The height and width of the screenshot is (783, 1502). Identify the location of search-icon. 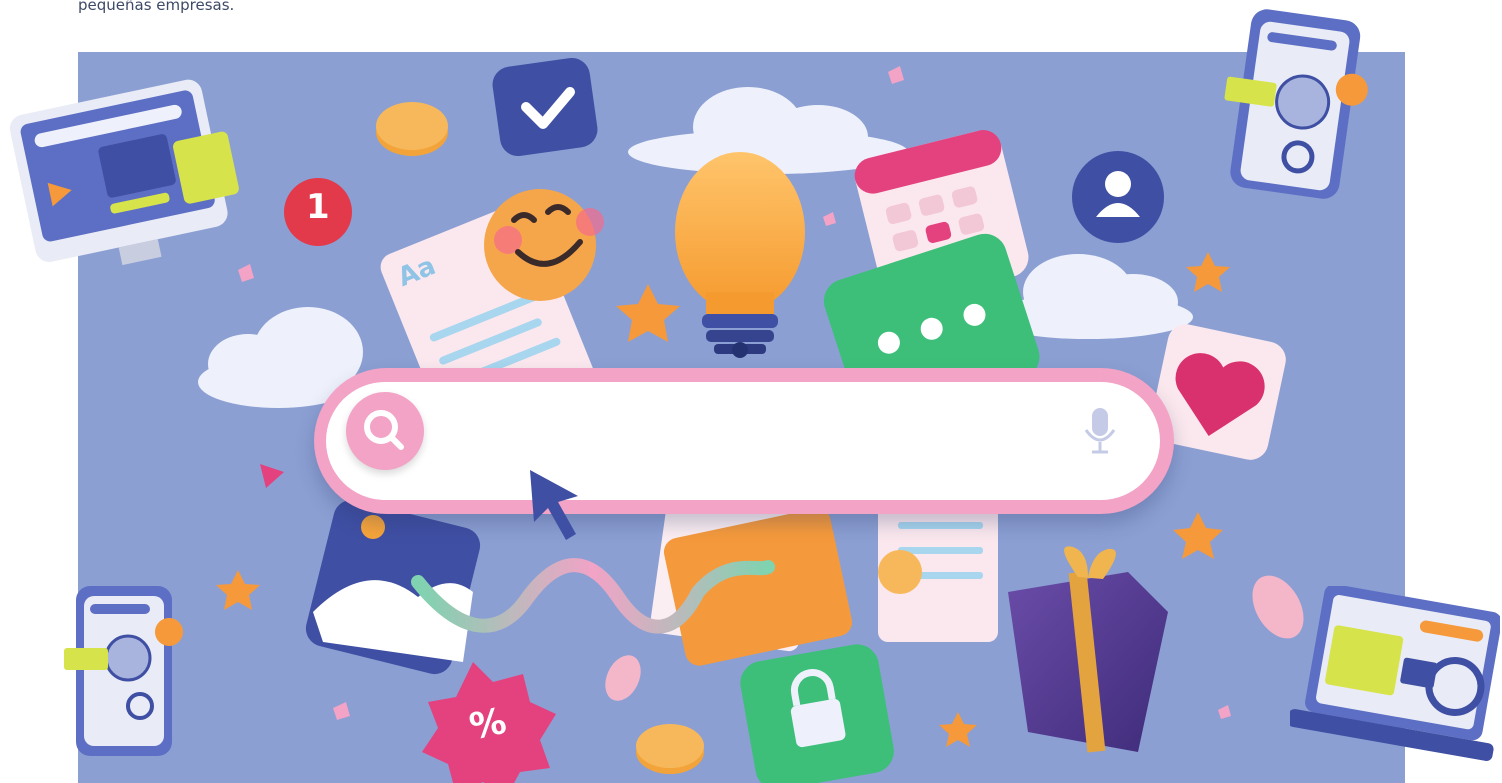
(384, 430).